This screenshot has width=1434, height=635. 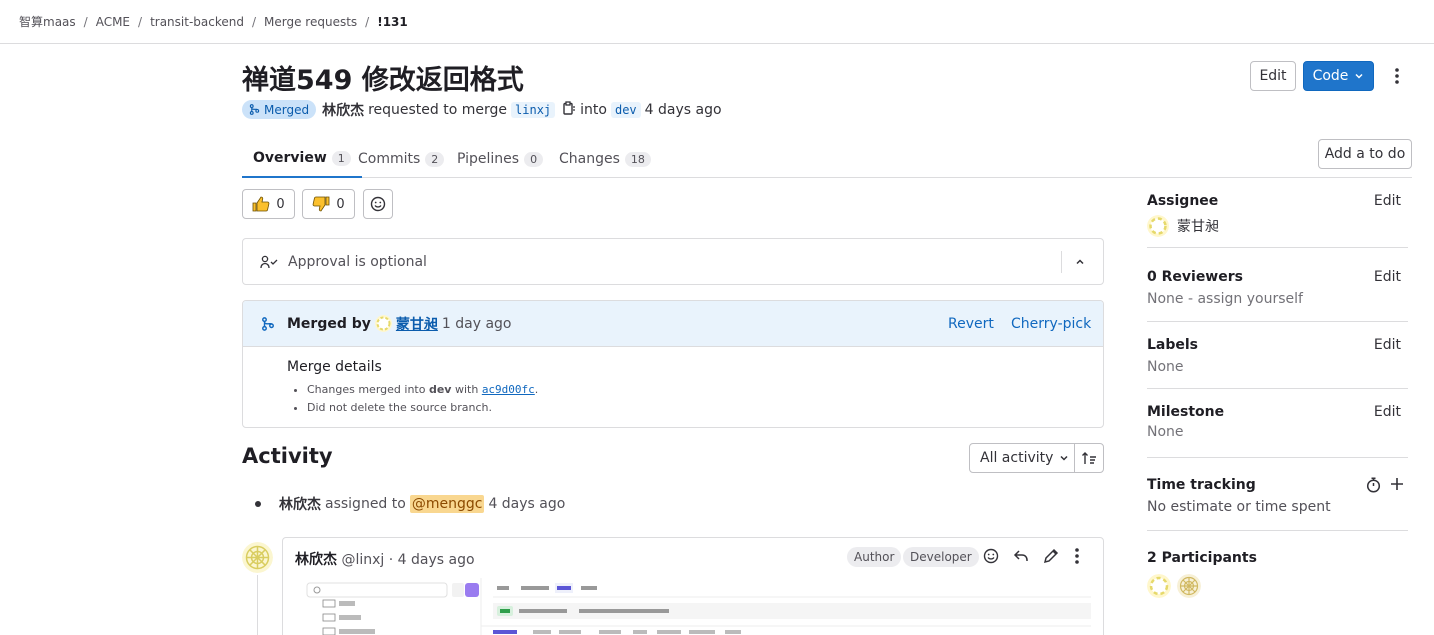 What do you see at coordinates (1273, 76) in the screenshot?
I see `edit-button: Edit` at bounding box center [1273, 76].